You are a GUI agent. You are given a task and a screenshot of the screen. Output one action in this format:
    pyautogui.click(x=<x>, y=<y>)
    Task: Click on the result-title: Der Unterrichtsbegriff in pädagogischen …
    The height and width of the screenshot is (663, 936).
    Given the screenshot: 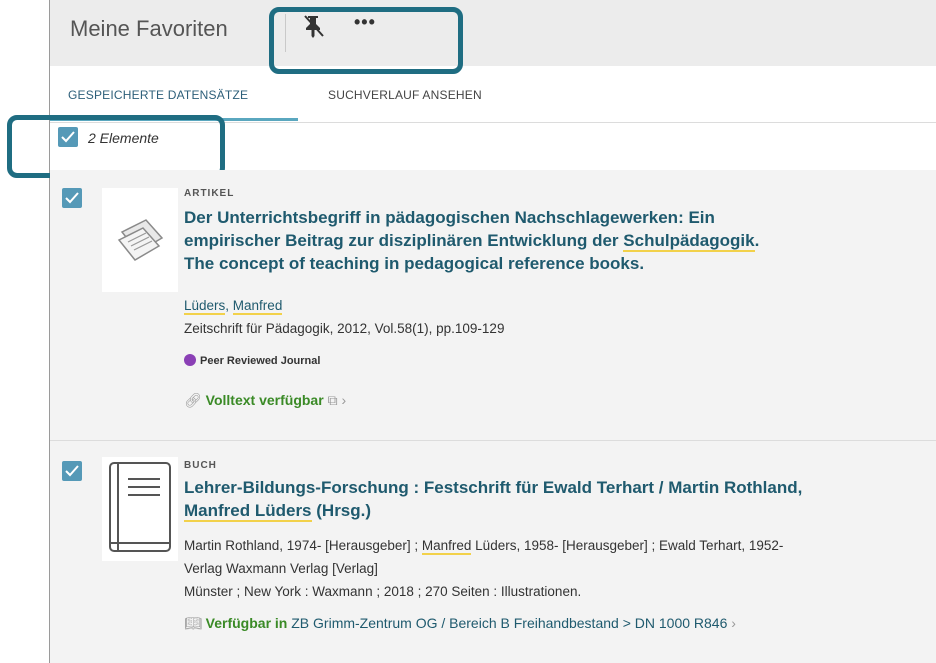 What is the action you would take?
    pyautogui.click(x=560, y=240)
    